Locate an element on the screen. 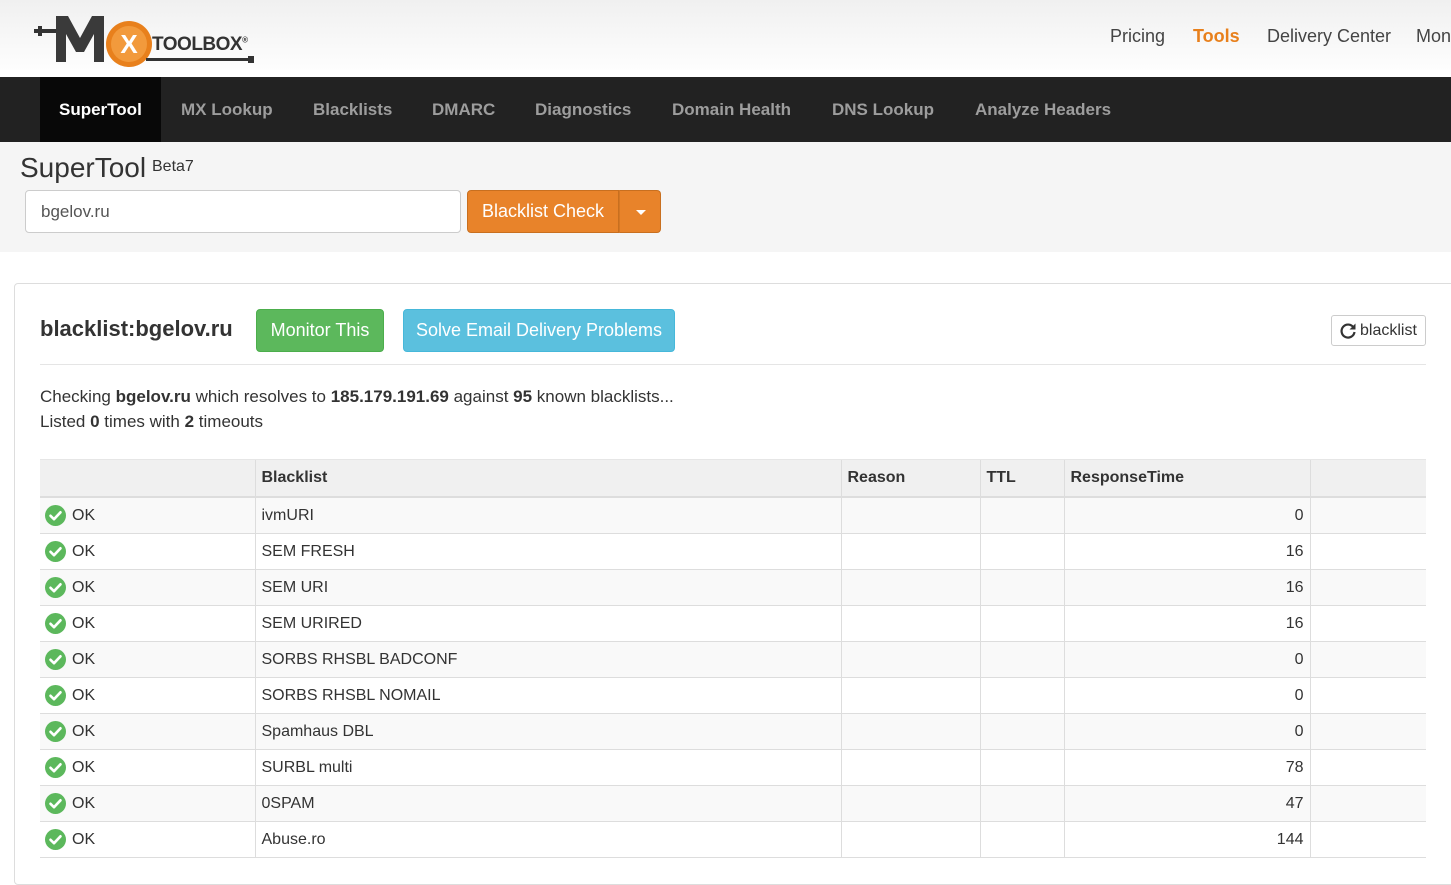  blacklist-name: ivmURI is located at coordinates (547, 515).